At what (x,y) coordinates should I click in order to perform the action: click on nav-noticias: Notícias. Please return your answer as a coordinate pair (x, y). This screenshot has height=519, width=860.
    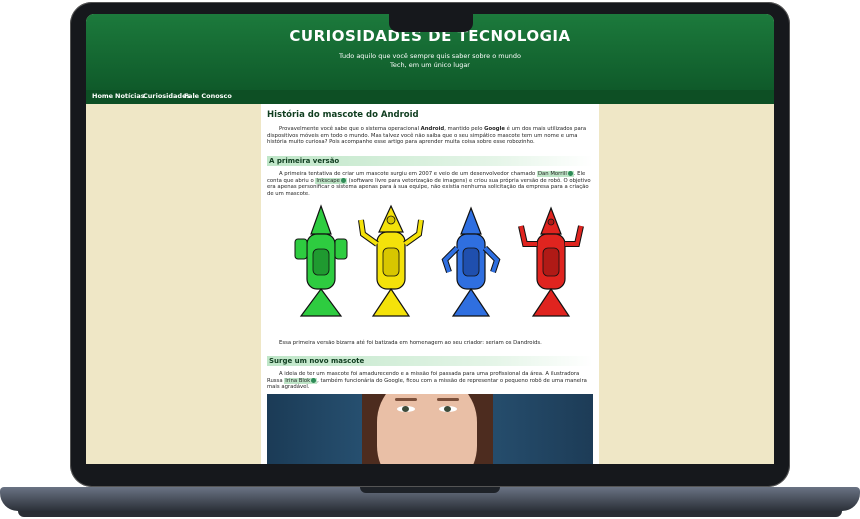
    Looking at the image, I should click on (130, 96).